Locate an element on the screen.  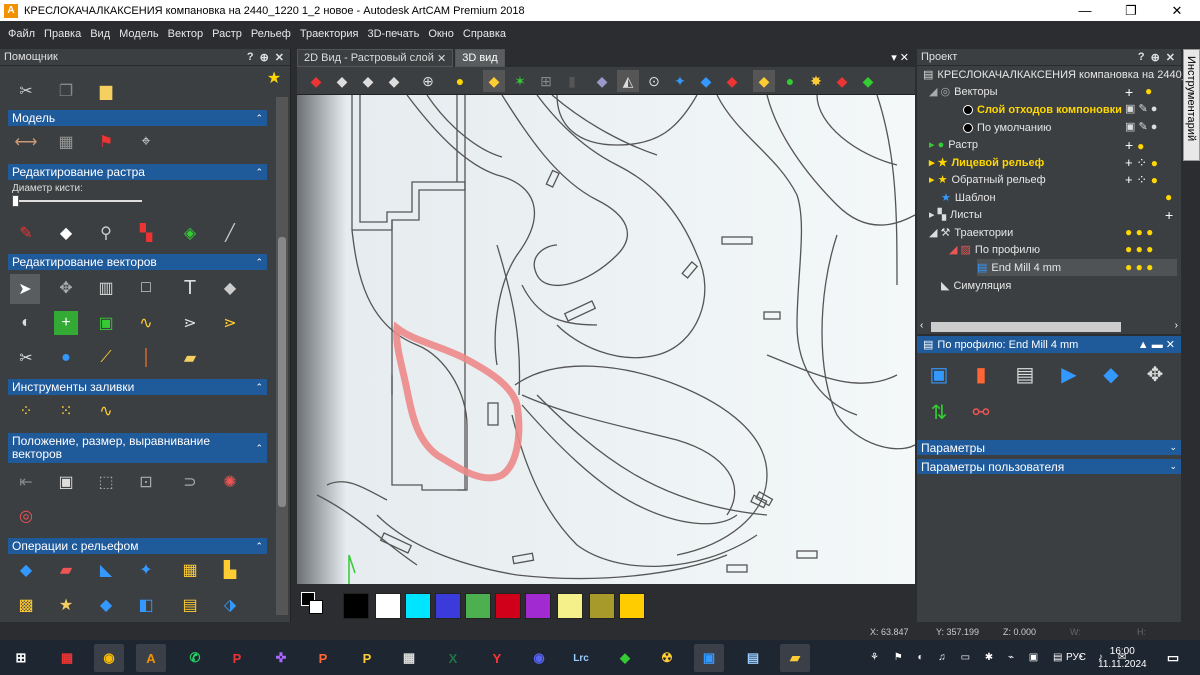
transform-icon: ✥ is located at coordinates (66, 288).